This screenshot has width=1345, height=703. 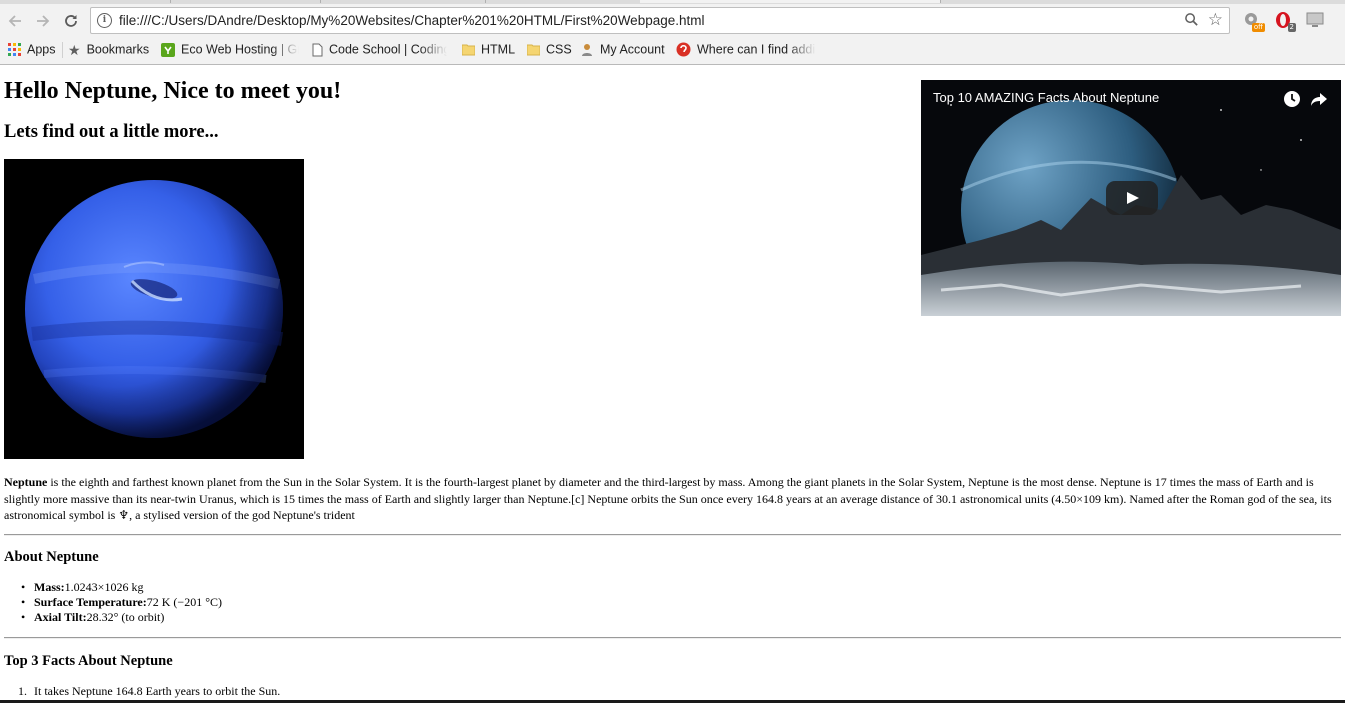 I want to click on forward-arrow-icon, so click(x=43, y=21).